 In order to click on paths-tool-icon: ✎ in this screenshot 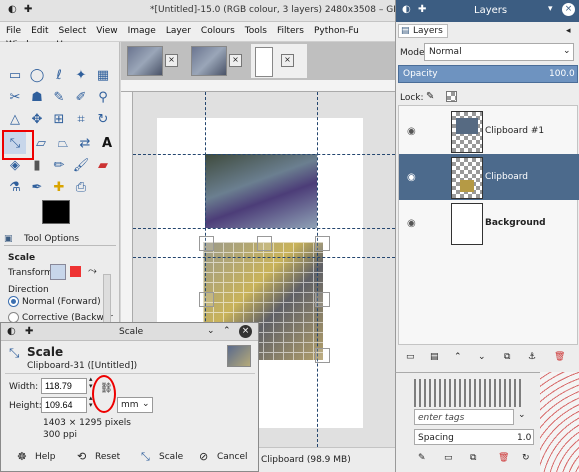, I will do `click(59, 97)`.